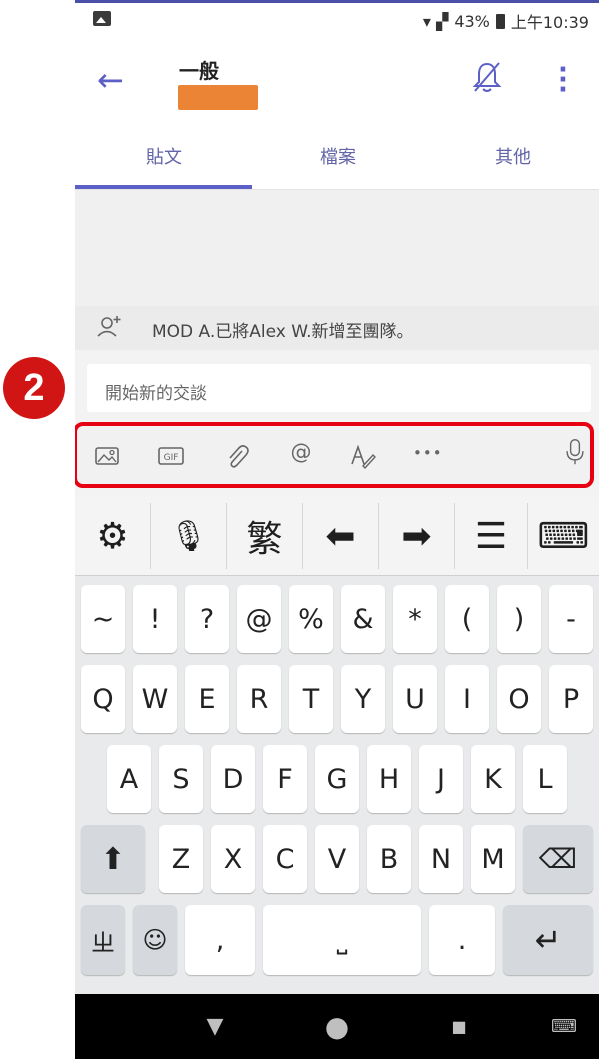 The image size is (599, 1059). Describe the element at coordinates (237, 456) in the screenshot. I see `attach-icon` at that location.